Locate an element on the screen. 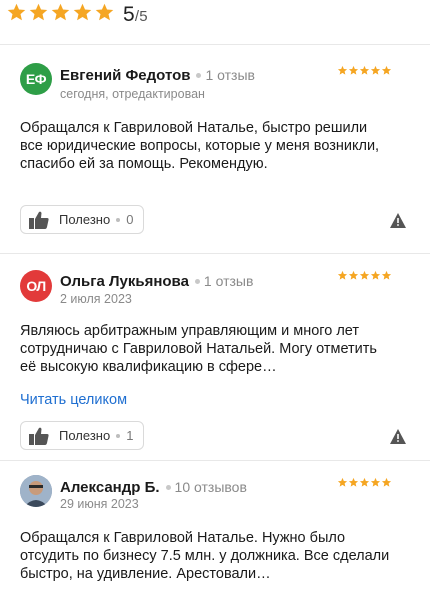 This screenshot has width=430, height=597. review-author: Евгений Федотов 1 отзыв is located at coordinates (157, 75).